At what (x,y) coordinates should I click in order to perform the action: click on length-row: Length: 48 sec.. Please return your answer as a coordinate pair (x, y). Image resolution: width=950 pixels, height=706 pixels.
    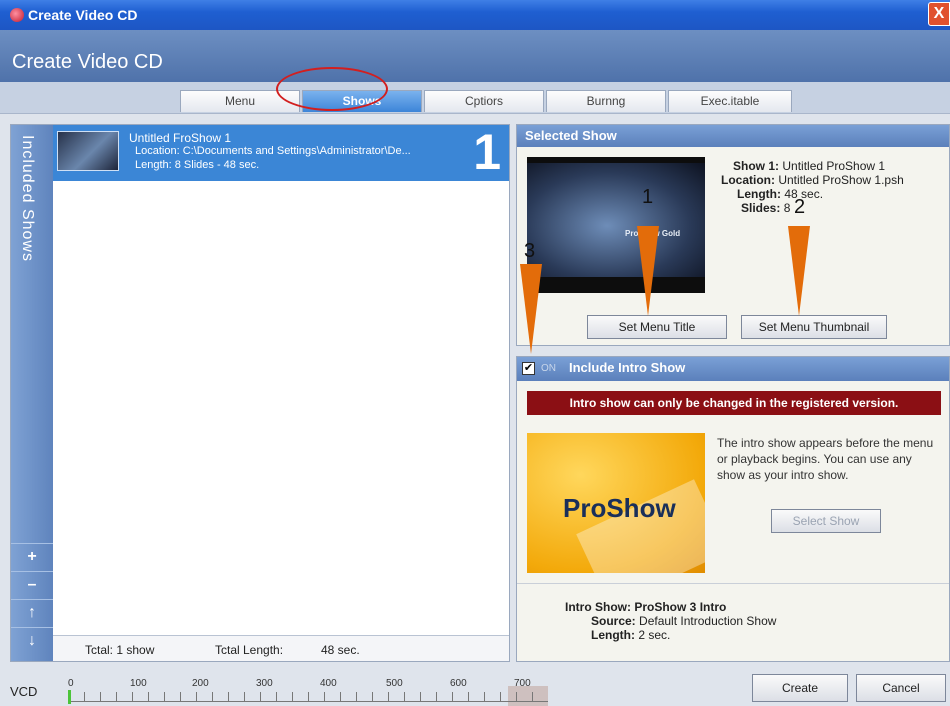
    Looking at the image, I should click on (780, 194).